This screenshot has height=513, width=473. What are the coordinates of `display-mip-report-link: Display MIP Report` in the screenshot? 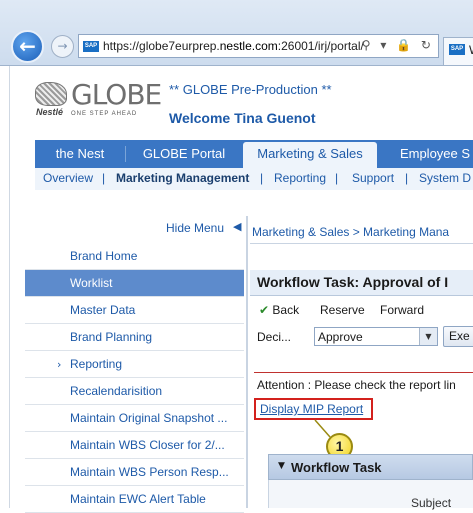 It's located at (311, 409).